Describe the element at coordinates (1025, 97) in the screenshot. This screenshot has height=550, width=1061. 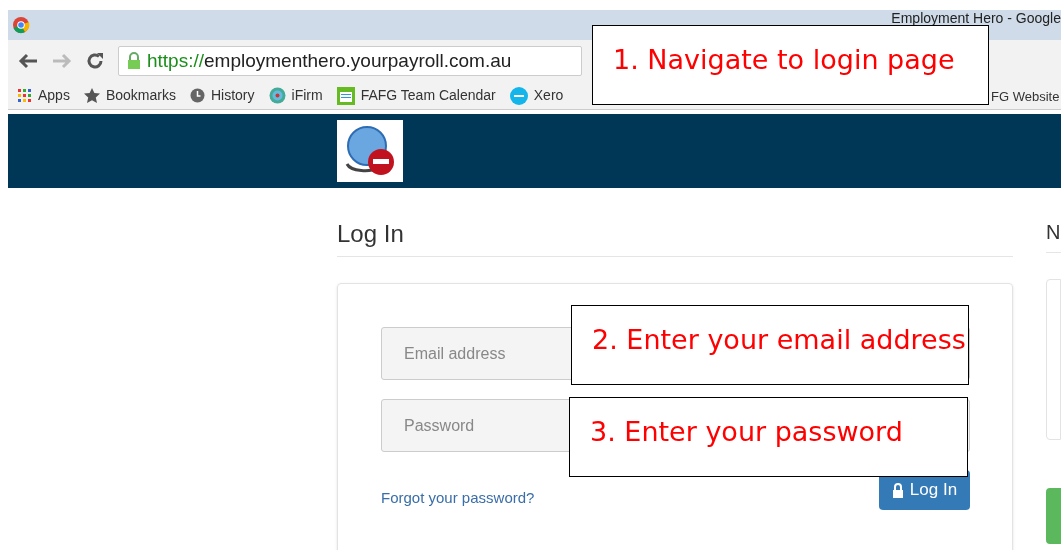
I see `bookmark-link: FG Website` at that location.